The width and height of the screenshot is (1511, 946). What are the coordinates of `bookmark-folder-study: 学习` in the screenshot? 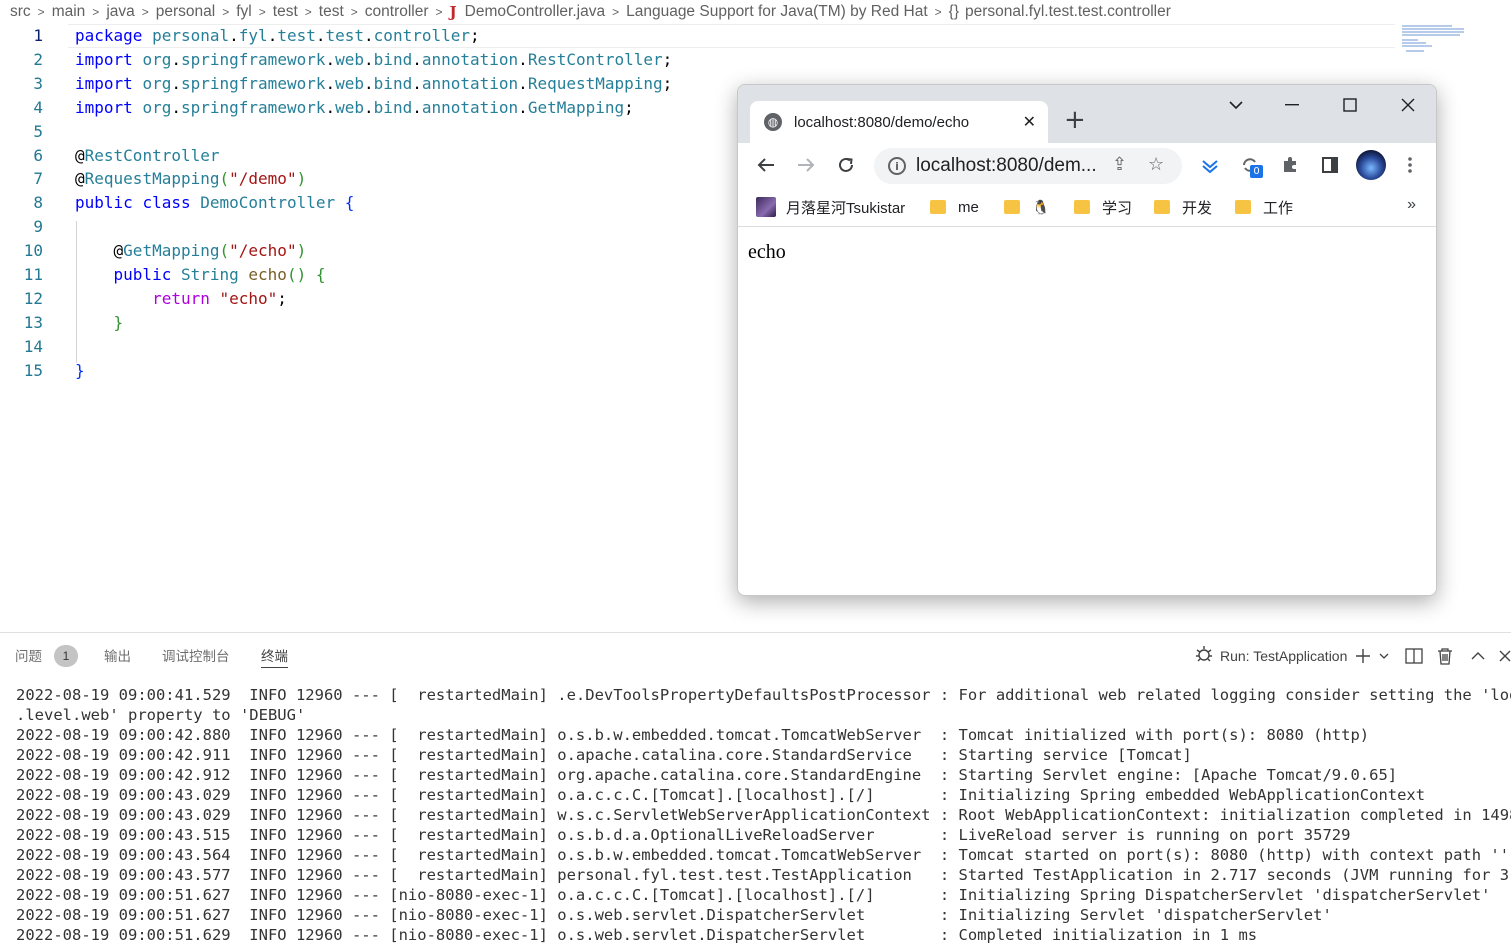 It's located at (1103, 207).